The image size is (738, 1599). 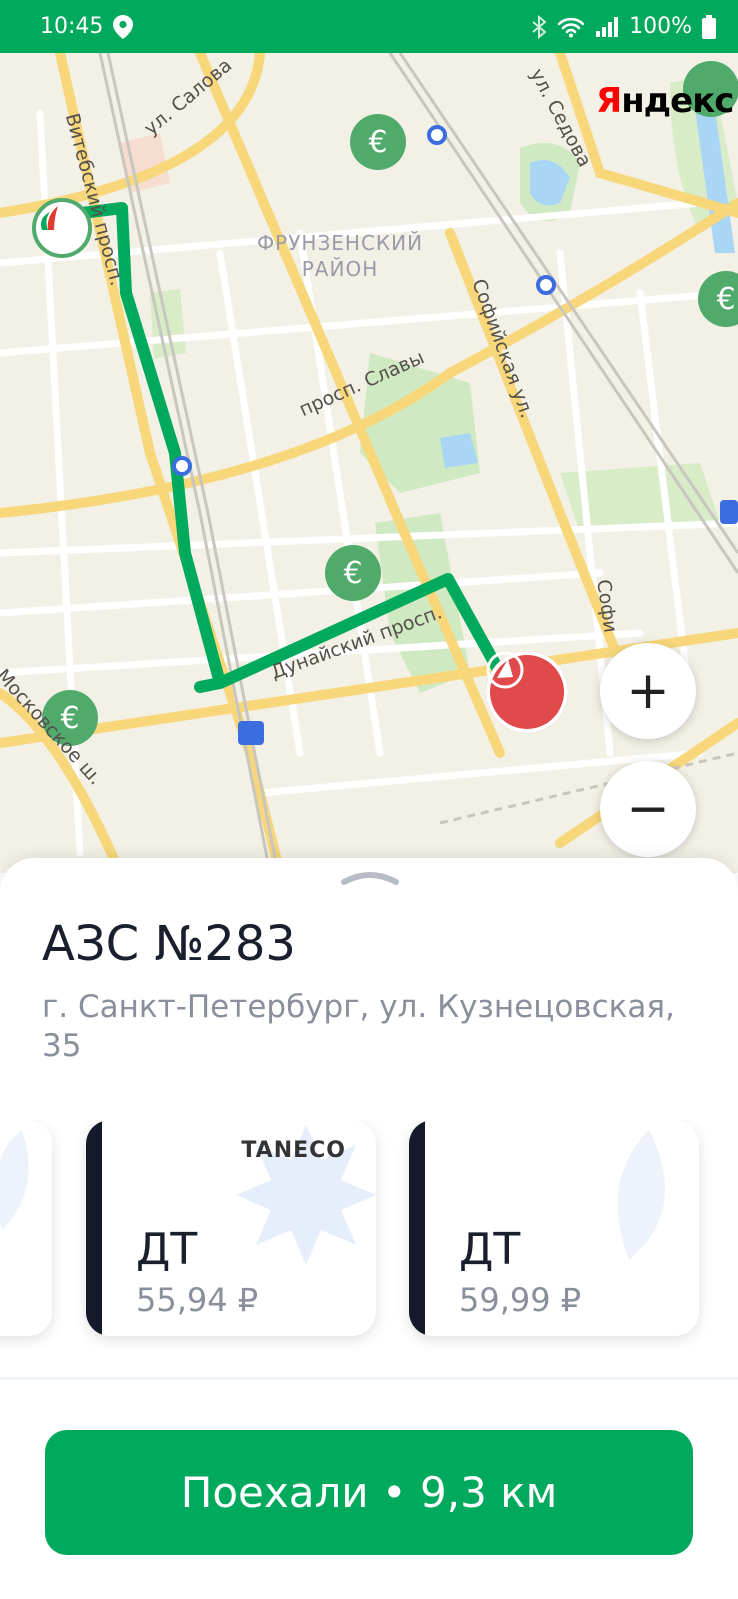 I want to click on tatneft-logo-icon, so click(x=49, y=218).